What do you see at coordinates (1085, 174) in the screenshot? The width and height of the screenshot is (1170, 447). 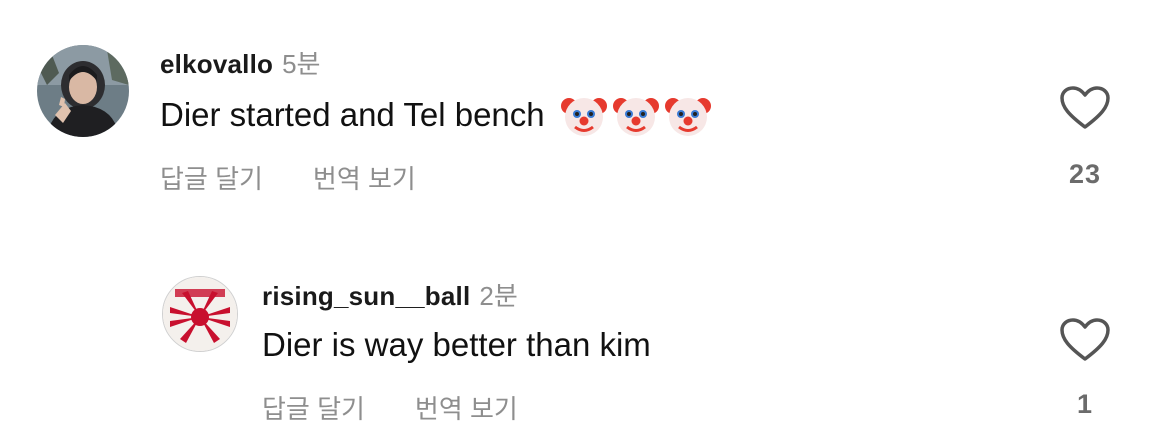 I see `like-count: 23` at bounding box center [1085, 174].